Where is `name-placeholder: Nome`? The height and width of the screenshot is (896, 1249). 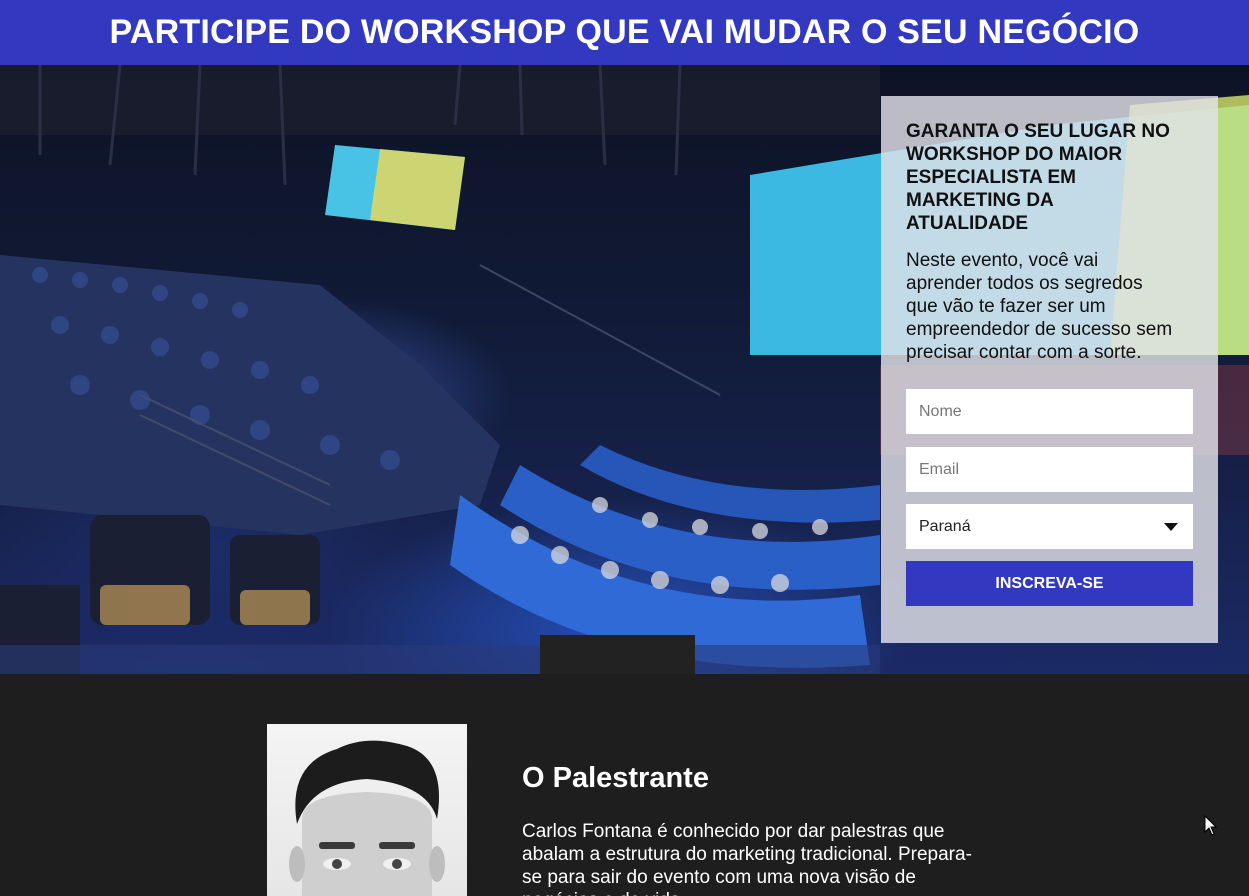
name-placeholder: Nome is located at coordinates (940, 411).